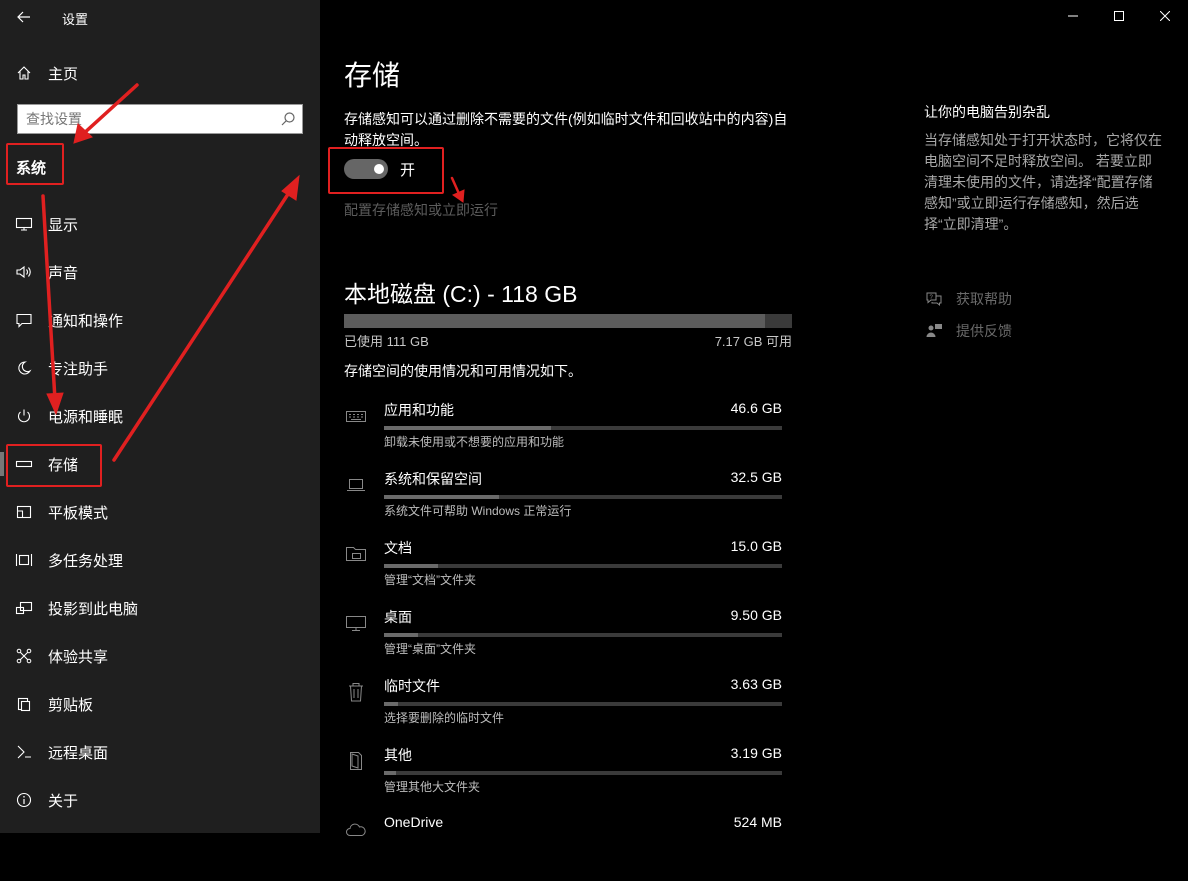 The height and width of the screenshot is (881, 1188). What do you see at coordinates (756, 477) in the screenshot?
I see `category-size: 32.5 GB` at bounding box center [756, 477].